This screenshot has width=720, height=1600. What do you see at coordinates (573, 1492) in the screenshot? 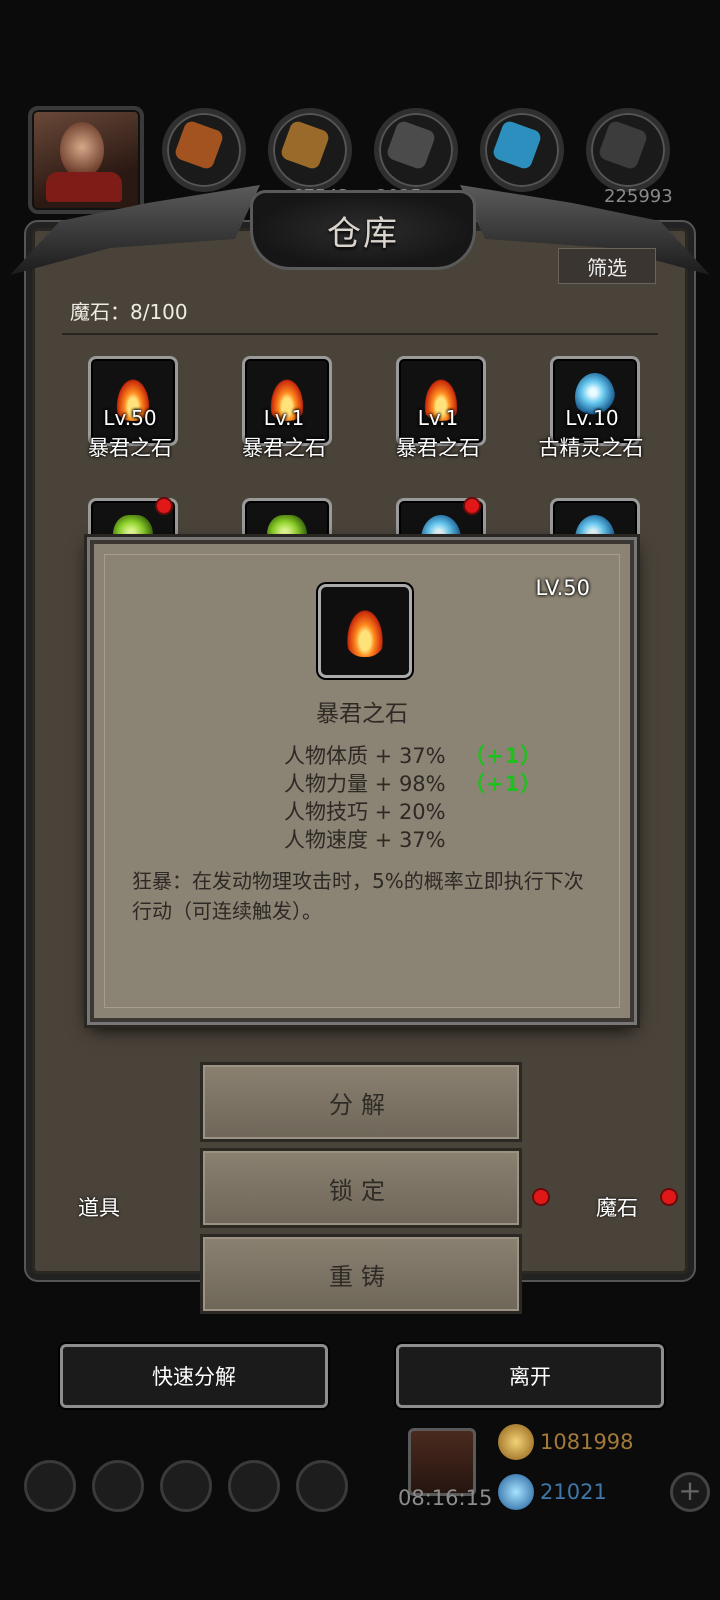
I see `diamond-amount: 21021` at bounding box center [573, 1492].